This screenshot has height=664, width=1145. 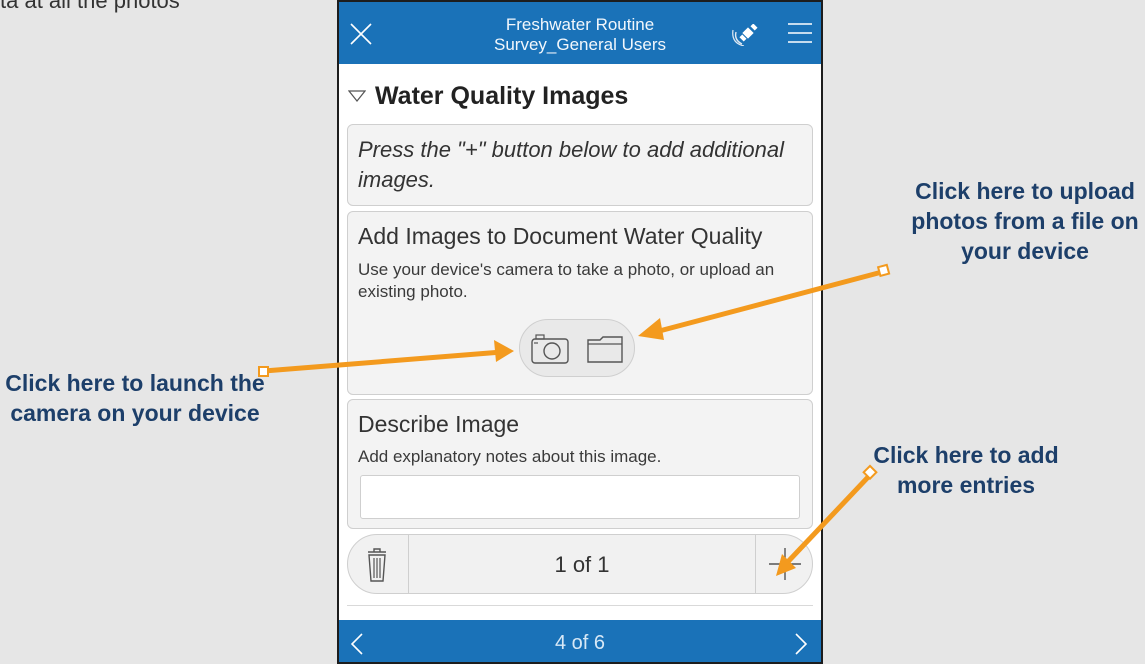 I want to click on describe-image-input, so click(x=580, y=497).